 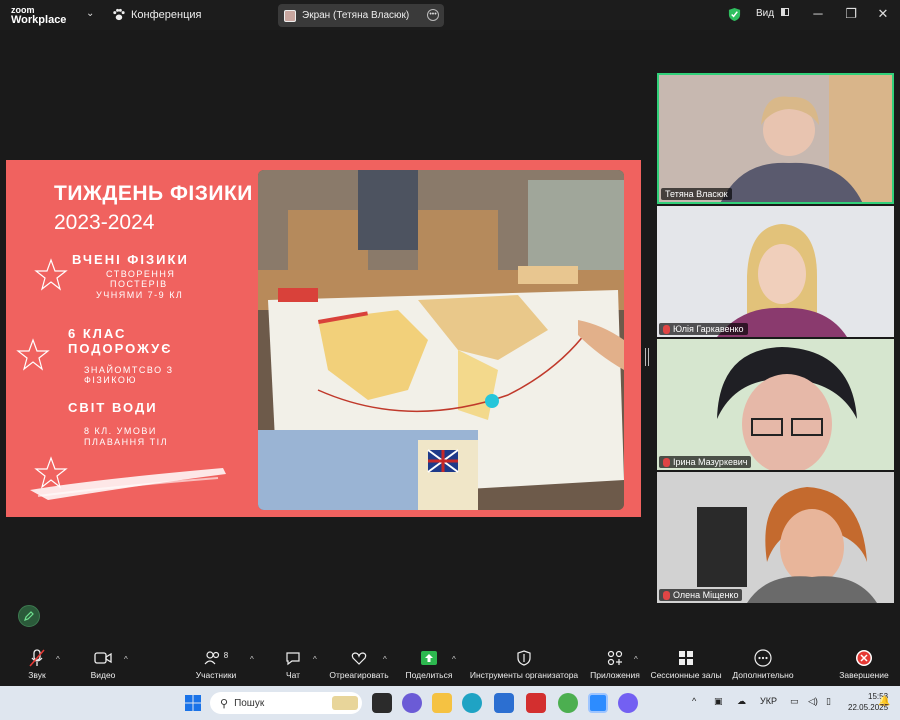 I want to click on video-button: Видео, so click(x=103, y=664).